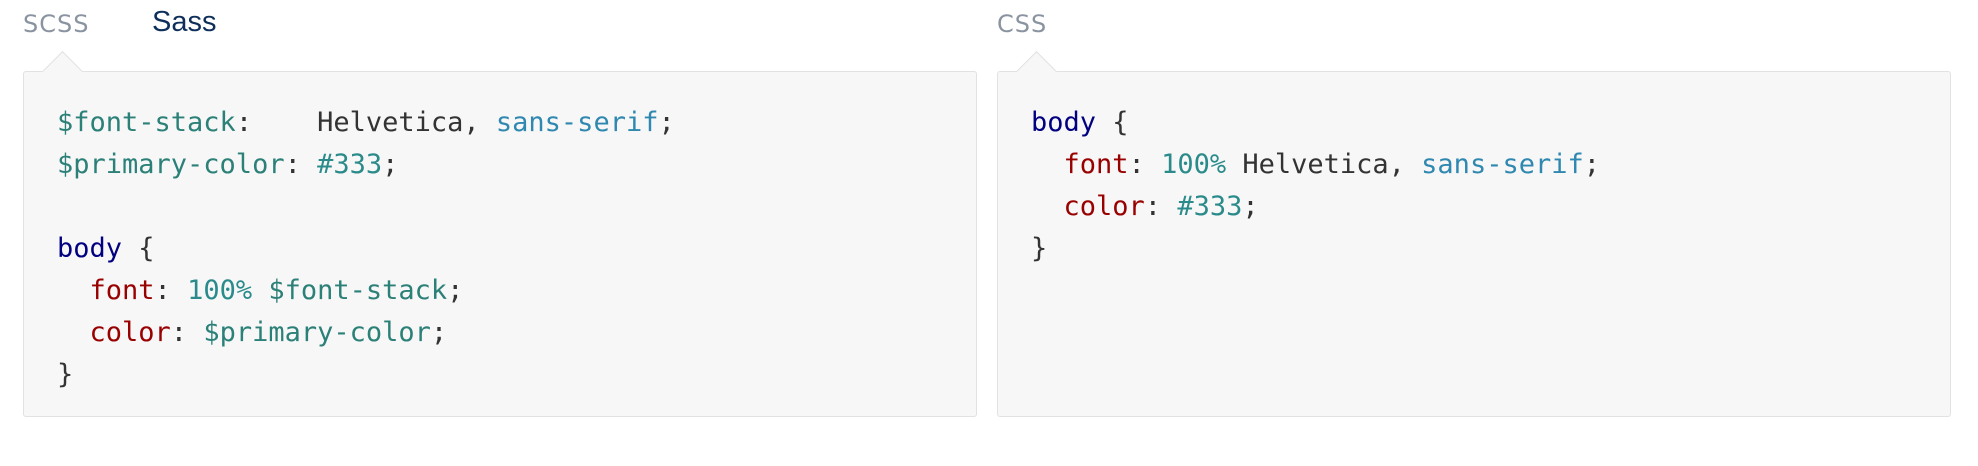 The width and height of the screenshot is (1978, 466). I want to click on source-tabs: SCSS Sass, so click(500, 36).